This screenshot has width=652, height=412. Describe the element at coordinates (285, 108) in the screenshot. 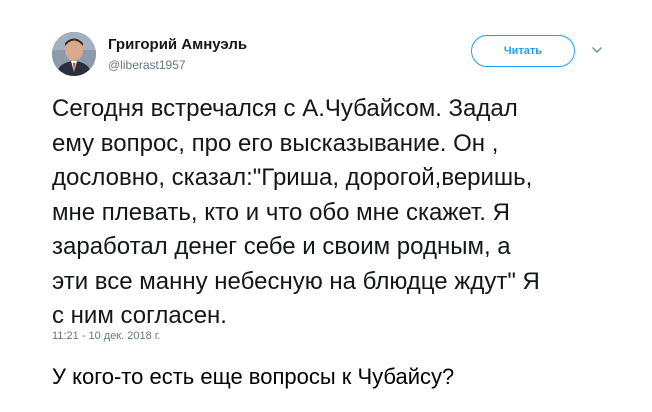

I see `tweet-text-line: Сегодня встречался с А.Чубайсом. Задал` at that location.